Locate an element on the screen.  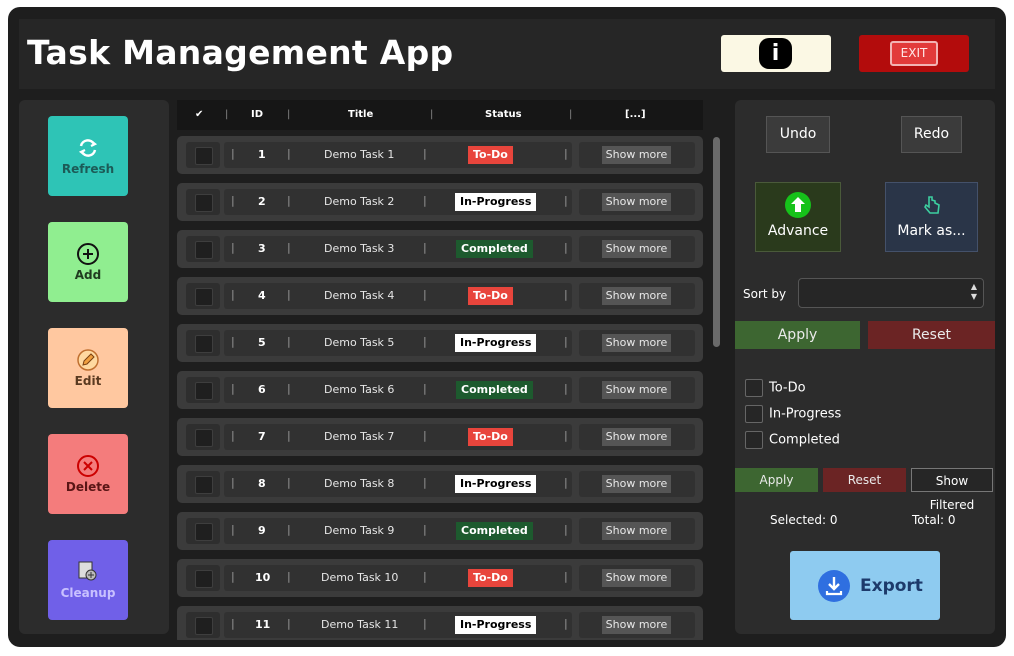
filter-reset-button: Reset is located at coordinates (864, 480).